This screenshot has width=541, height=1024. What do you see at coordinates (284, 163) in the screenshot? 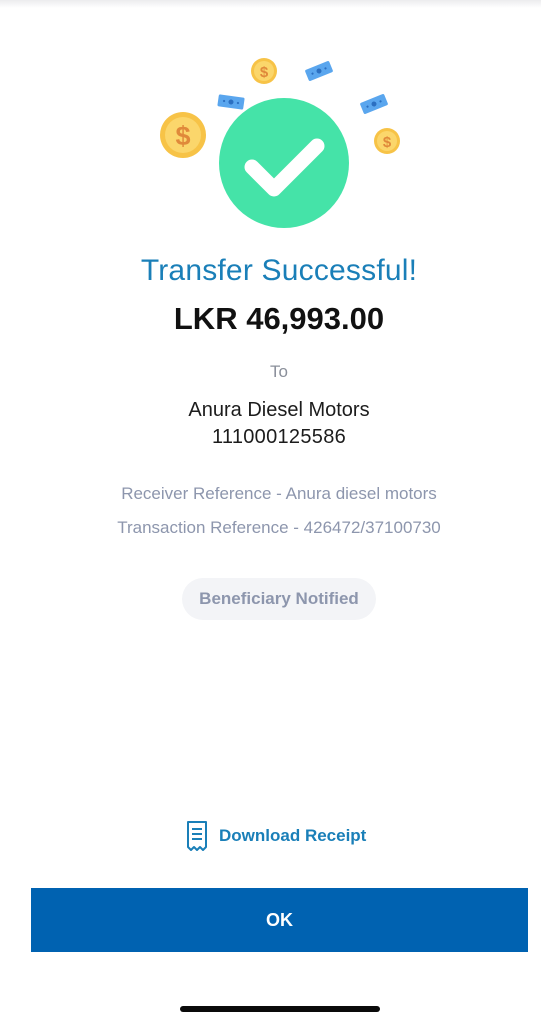
I see `check-icon` at bounding box center [284, 163].